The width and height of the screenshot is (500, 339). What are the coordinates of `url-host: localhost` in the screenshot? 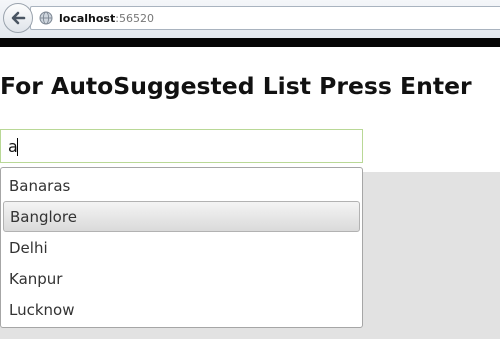 It's located at (87, 18).